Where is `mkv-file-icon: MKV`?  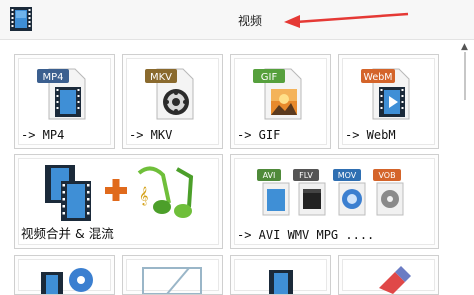
mkv-file-icon: MKV is located at coordinates (169, 94).